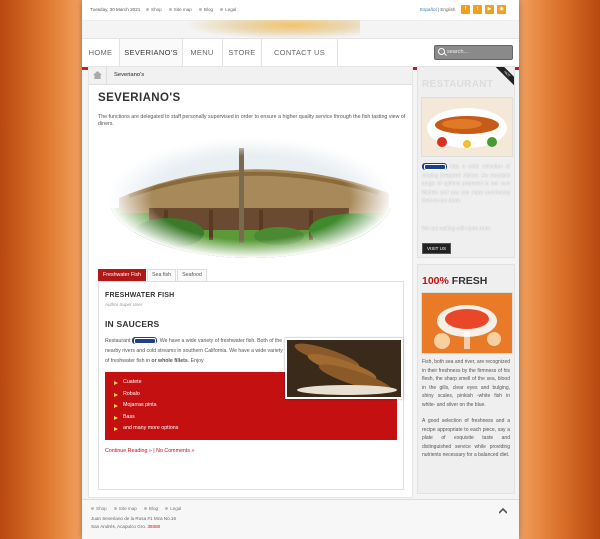 The image size is (600, 539). What do you see at coordinates (428, 9) in the screenshot?
I see `lang-spanish-link: Español` at bounding box center [428, 9].